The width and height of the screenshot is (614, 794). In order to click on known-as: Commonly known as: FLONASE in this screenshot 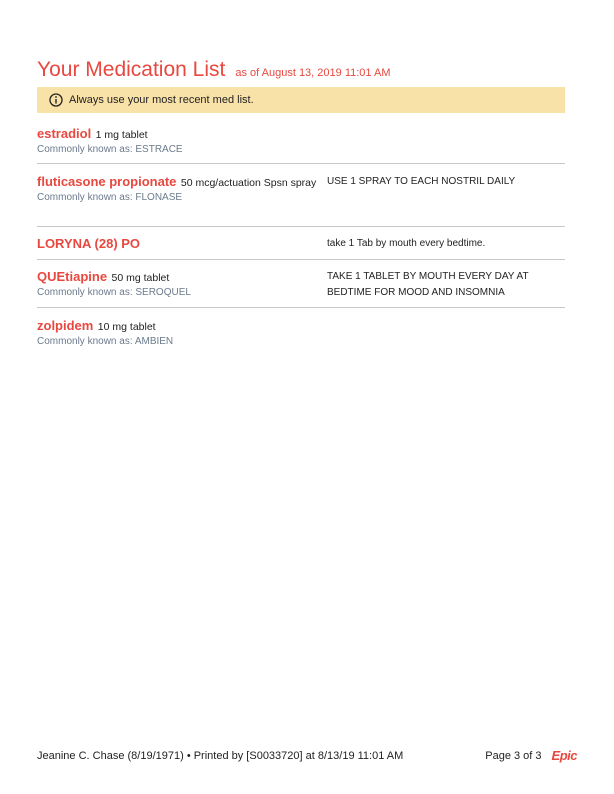, I will do `click(110, 197)`.